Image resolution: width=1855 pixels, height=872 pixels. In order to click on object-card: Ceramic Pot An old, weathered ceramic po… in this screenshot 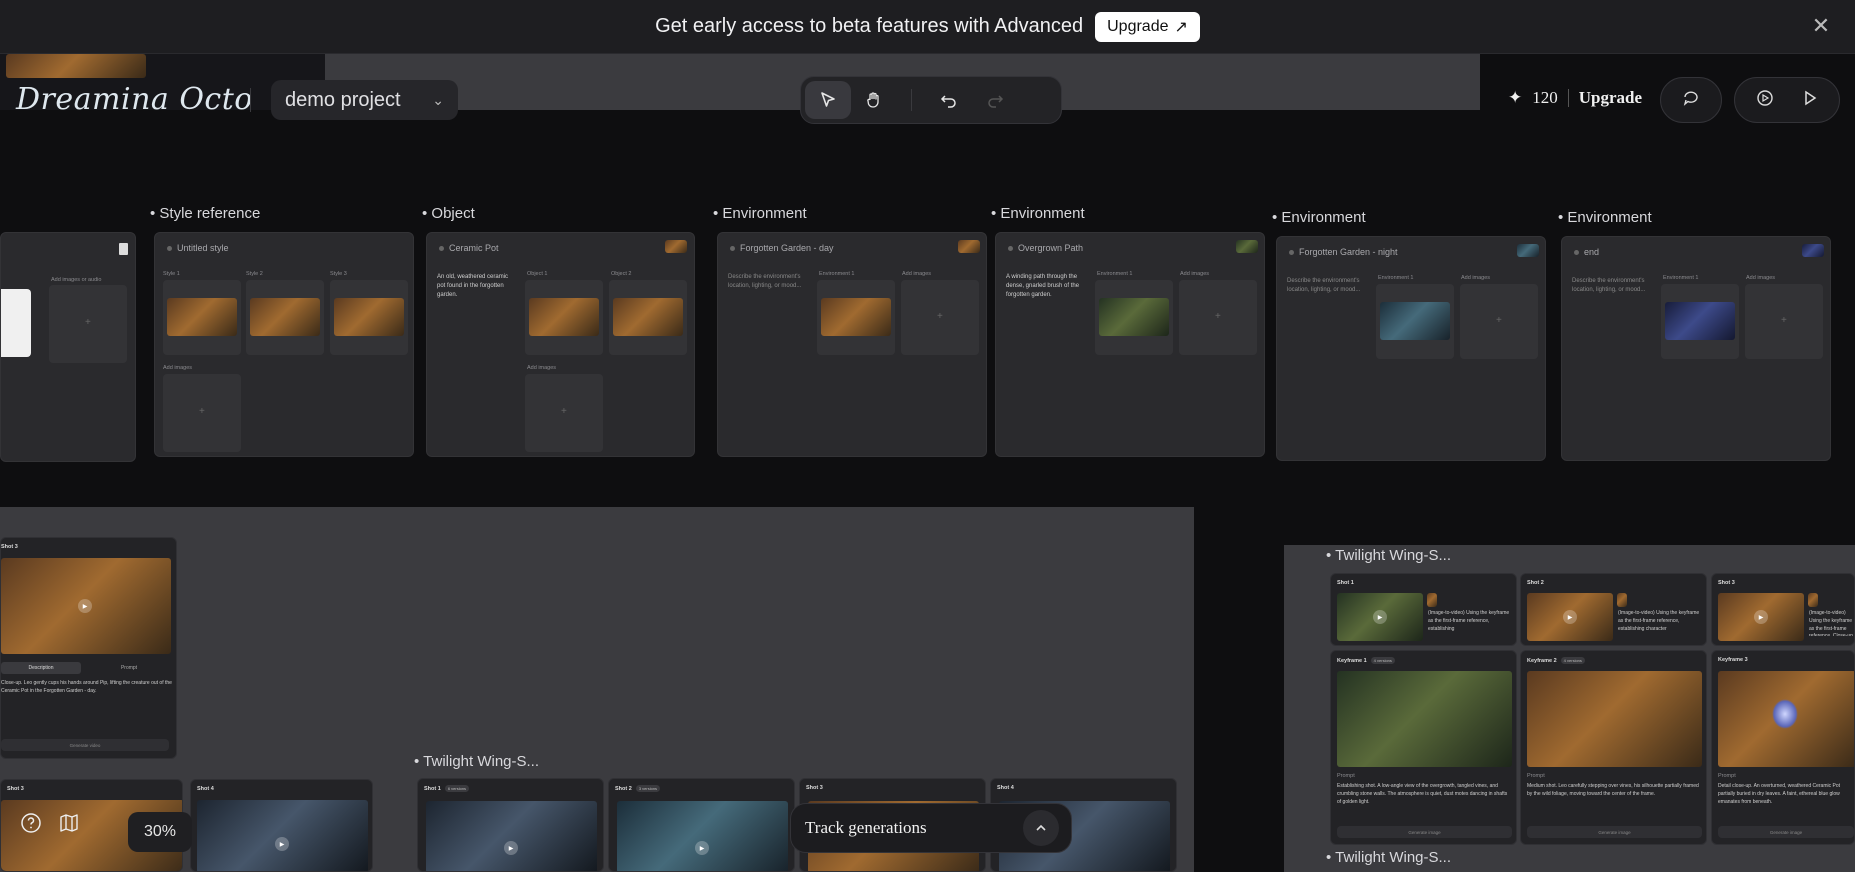, I will do `click(560, 344)`.